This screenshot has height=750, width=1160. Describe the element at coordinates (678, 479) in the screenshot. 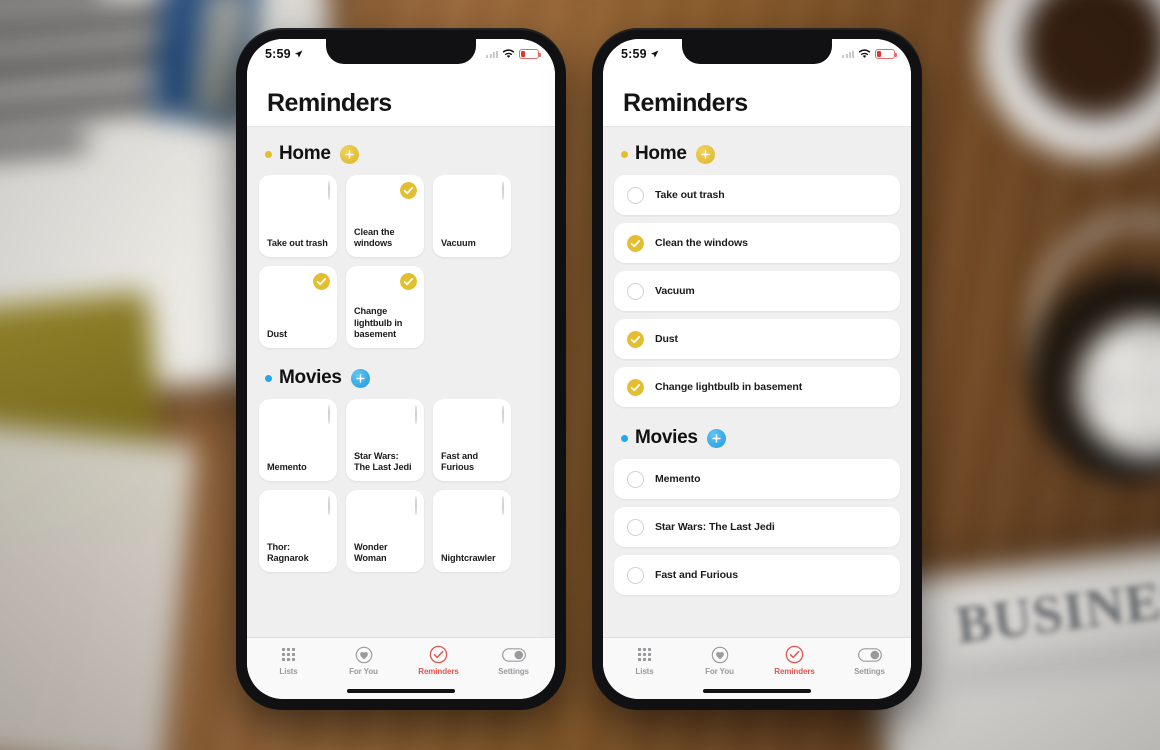

I see `list-item-label: Memento` at that location.